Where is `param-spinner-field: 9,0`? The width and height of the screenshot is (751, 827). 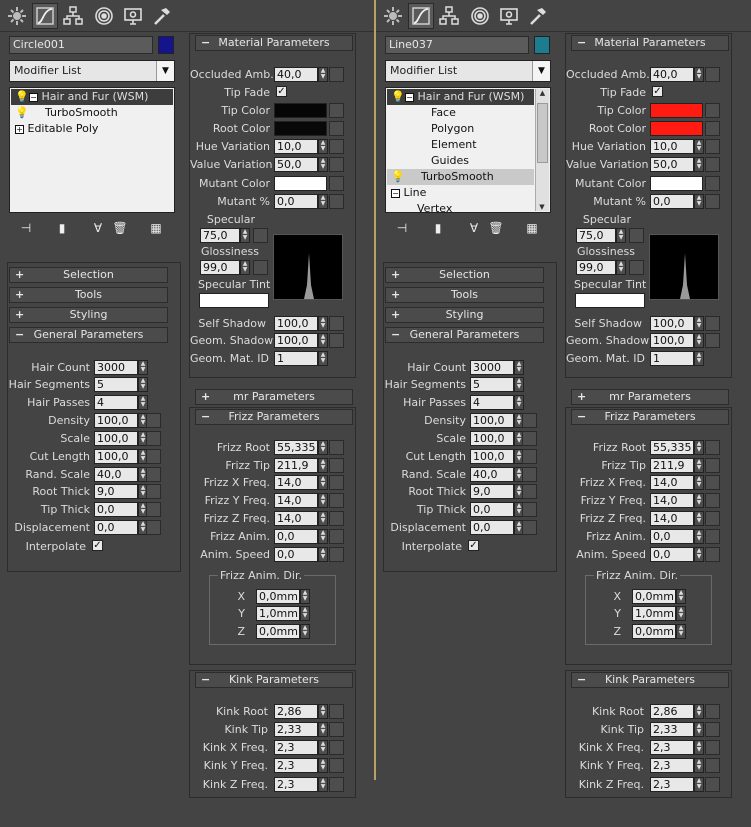 param-spinner-field: 9,0 is located at coordinates (116, 491).